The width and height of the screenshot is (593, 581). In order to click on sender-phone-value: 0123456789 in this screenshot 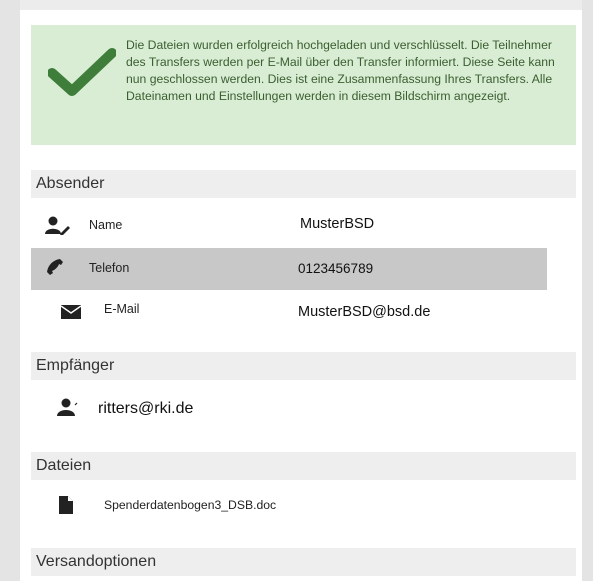, I will do `click(336, 268)`.